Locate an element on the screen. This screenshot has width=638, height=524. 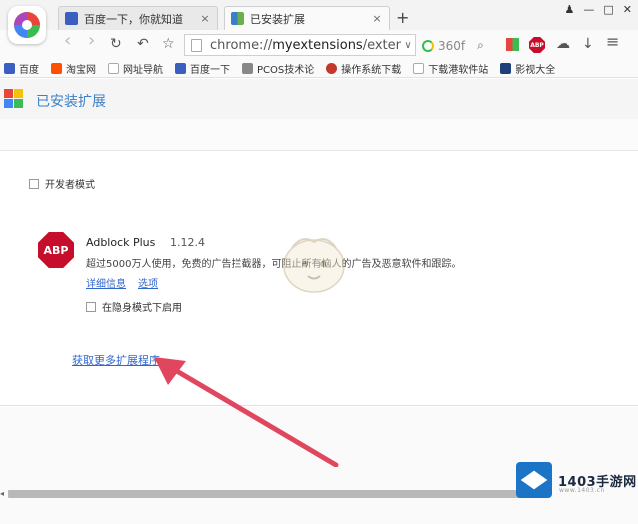
bookmark-label: 淘宝网 is located at coordinates (81, 70).